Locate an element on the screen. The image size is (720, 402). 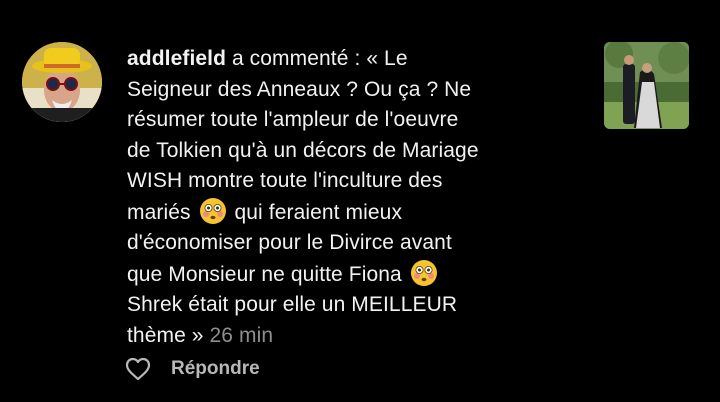
username: addlefield is located at coordinates (176, 58).